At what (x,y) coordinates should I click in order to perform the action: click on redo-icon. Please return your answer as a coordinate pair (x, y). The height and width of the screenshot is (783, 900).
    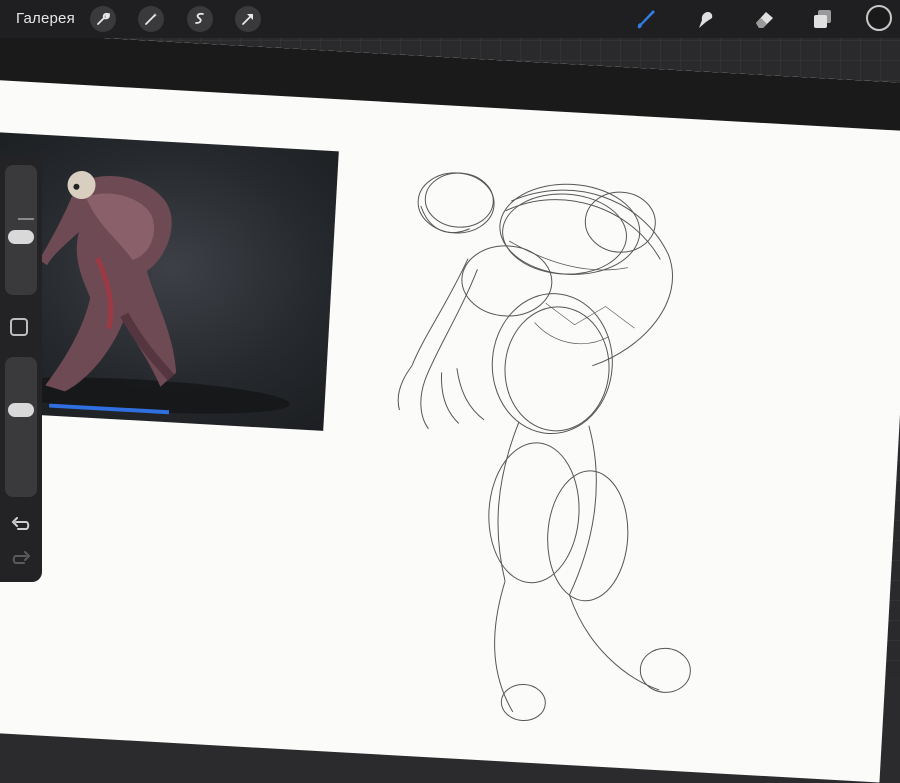
    Looking at the image, I should click on (21, 557).